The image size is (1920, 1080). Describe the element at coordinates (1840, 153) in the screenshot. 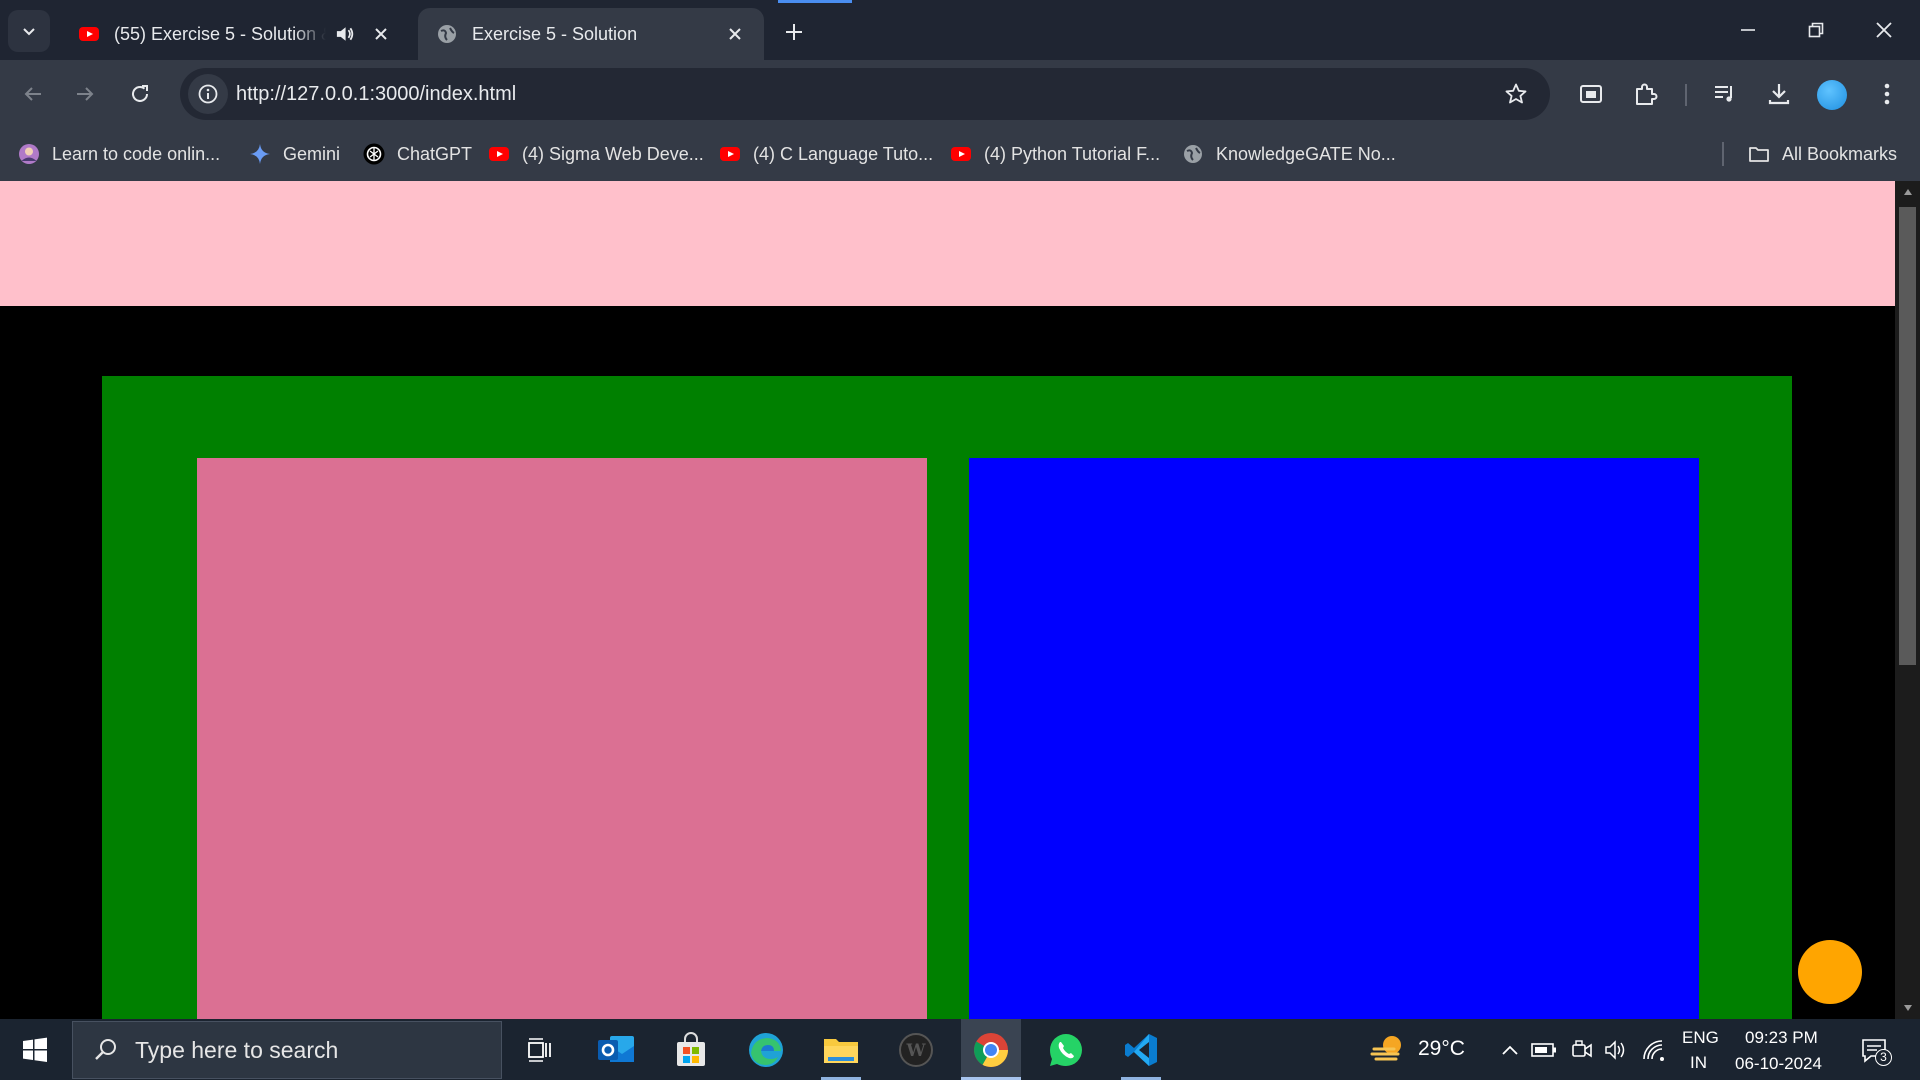

I see `all-bookmarks-label: All Bookmarks` at that location.